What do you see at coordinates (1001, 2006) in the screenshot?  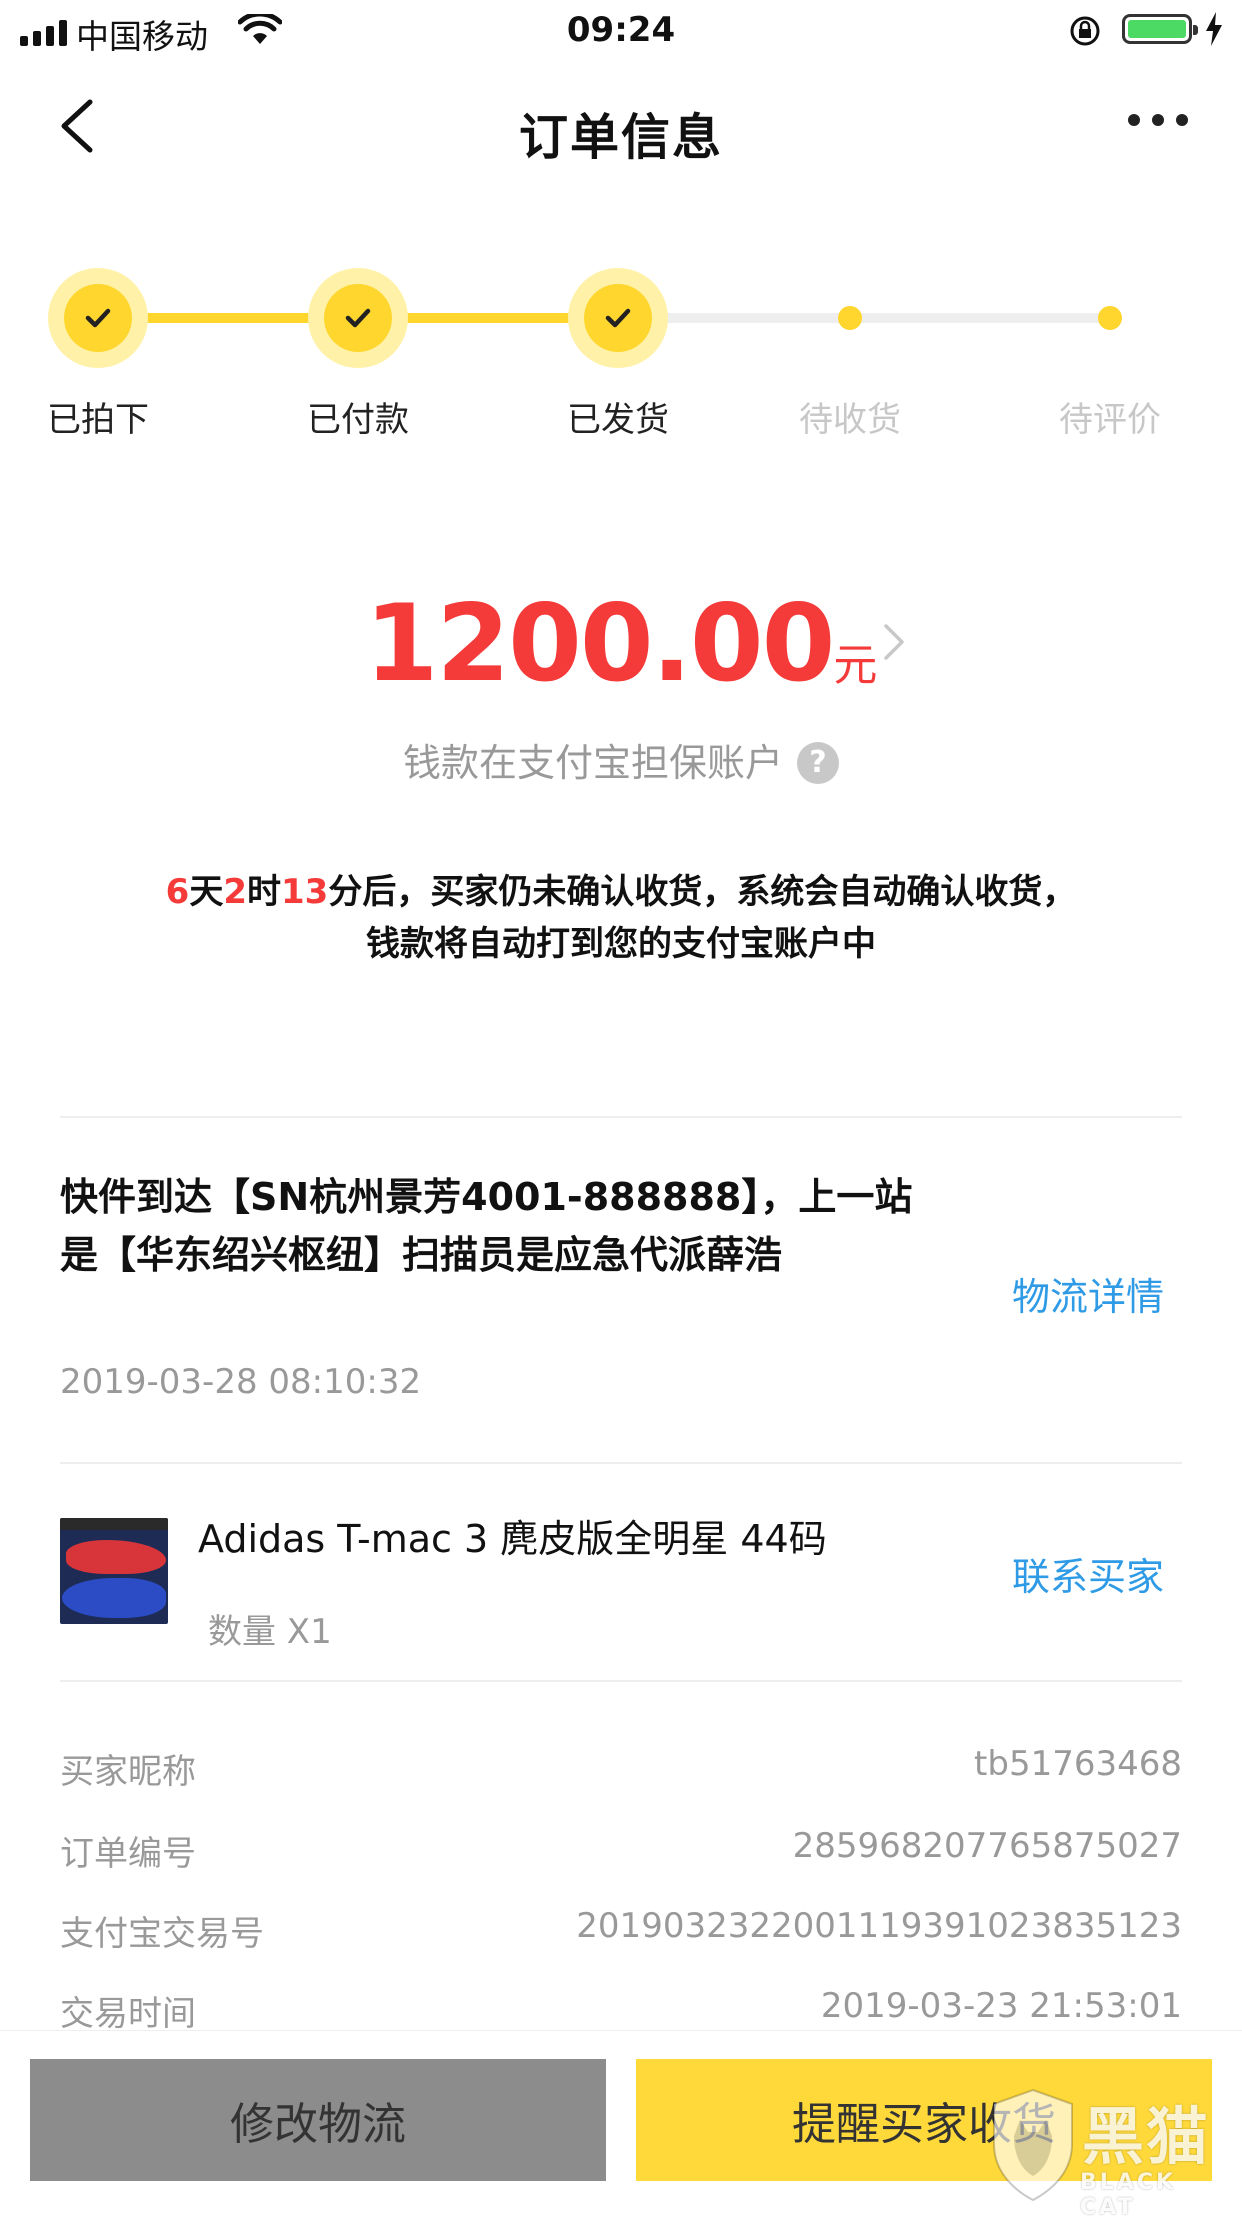 I see `info-value: 2019-03-23 21:53:01` at bounding box center [1001, 2006].